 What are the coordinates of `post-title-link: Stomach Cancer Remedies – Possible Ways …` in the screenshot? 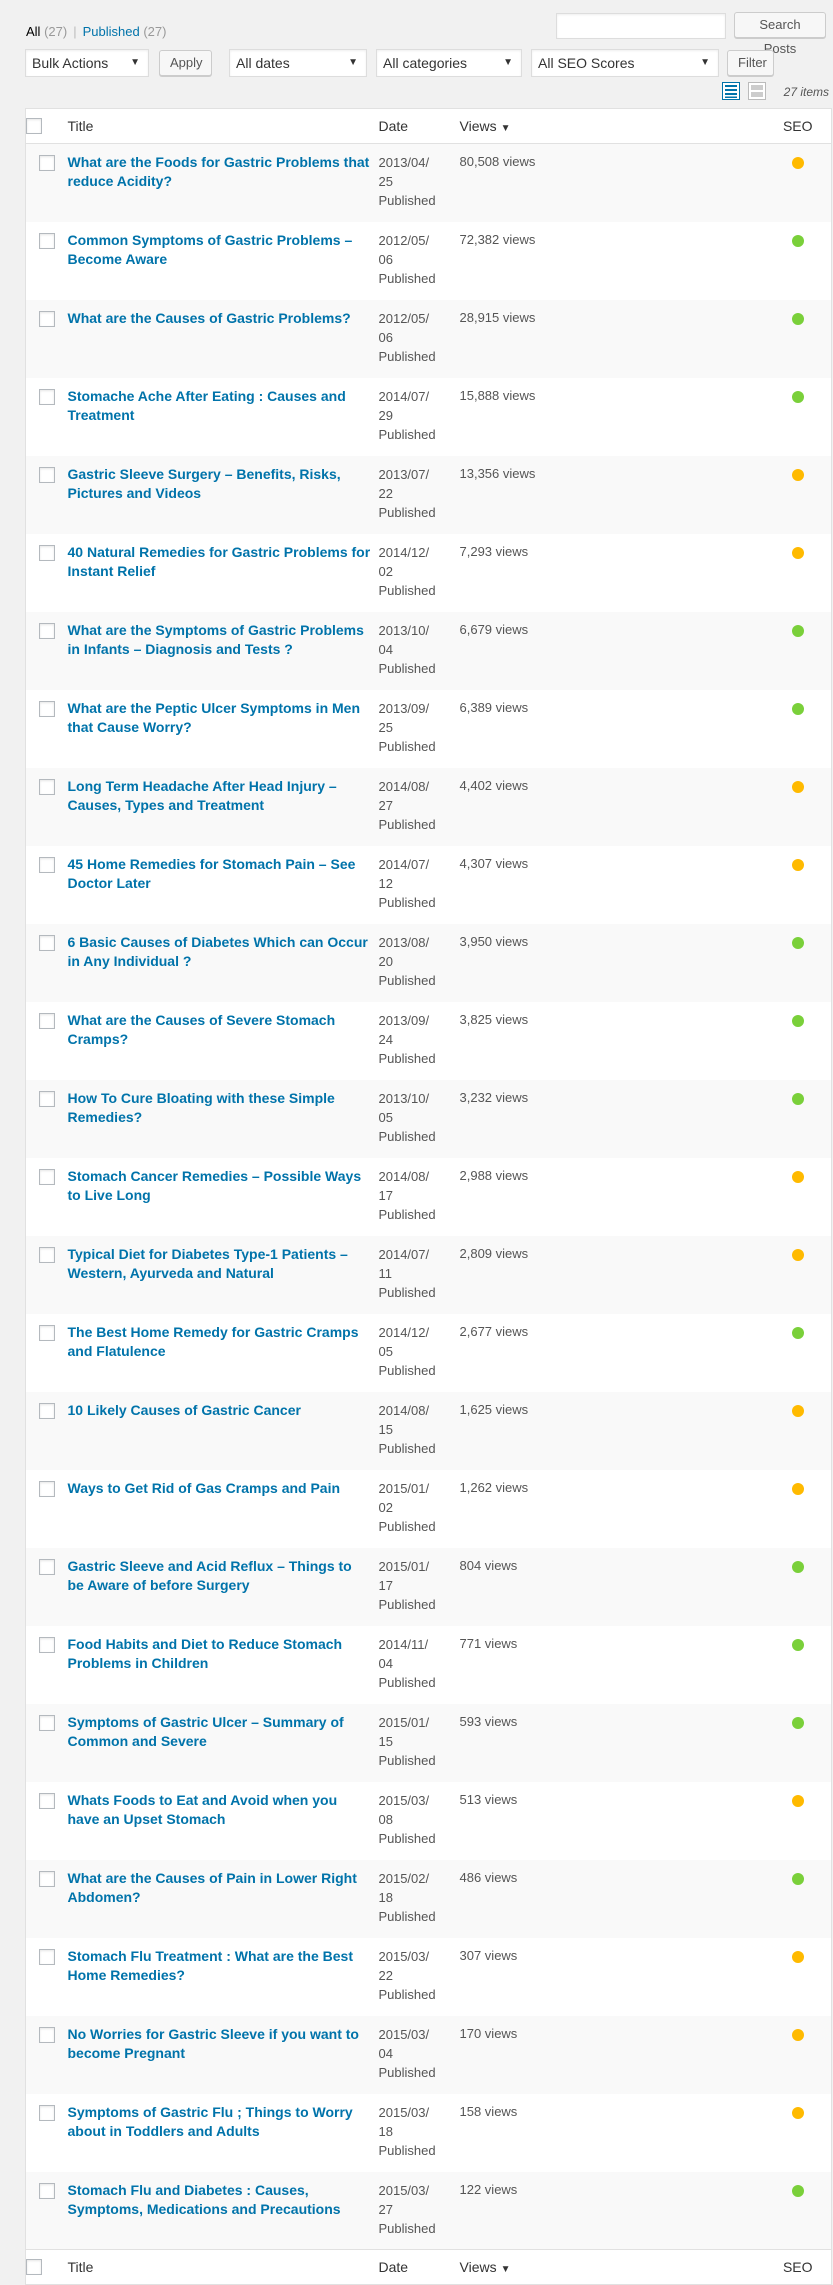 It's located at (223, 1181).